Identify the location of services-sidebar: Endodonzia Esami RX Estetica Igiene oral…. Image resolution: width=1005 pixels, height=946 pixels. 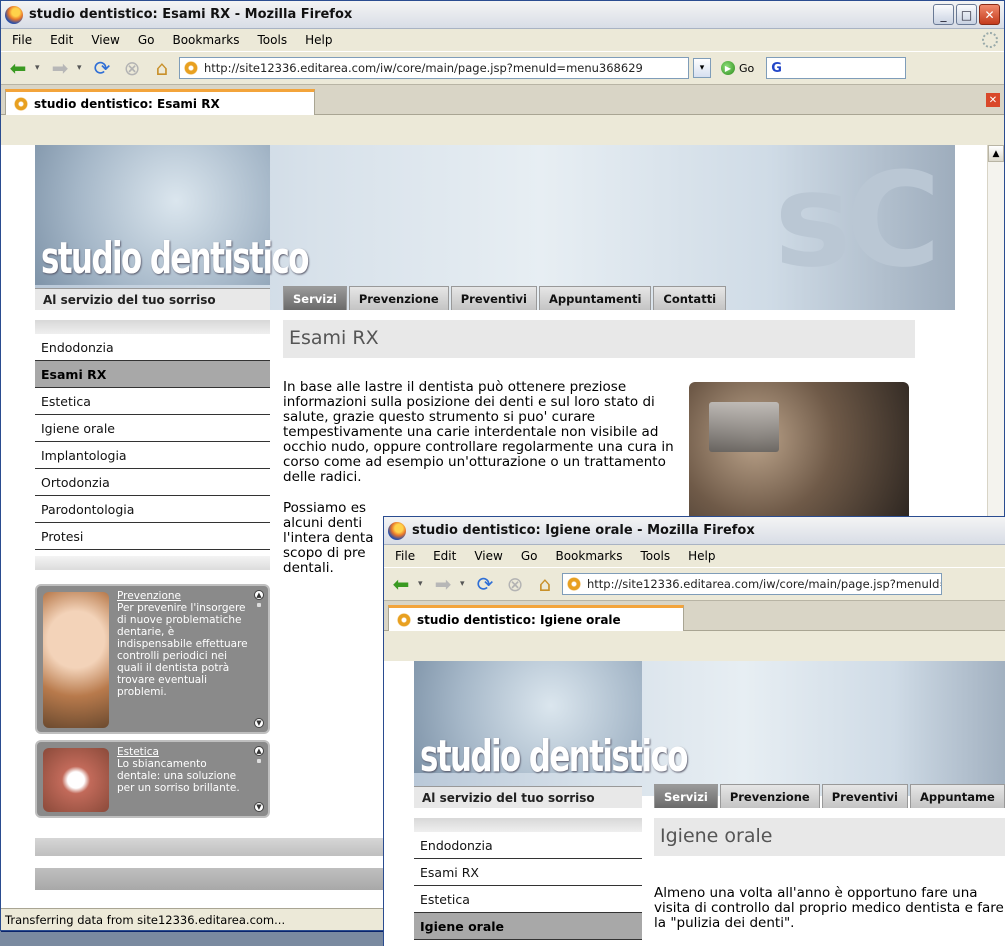
(528, 879).